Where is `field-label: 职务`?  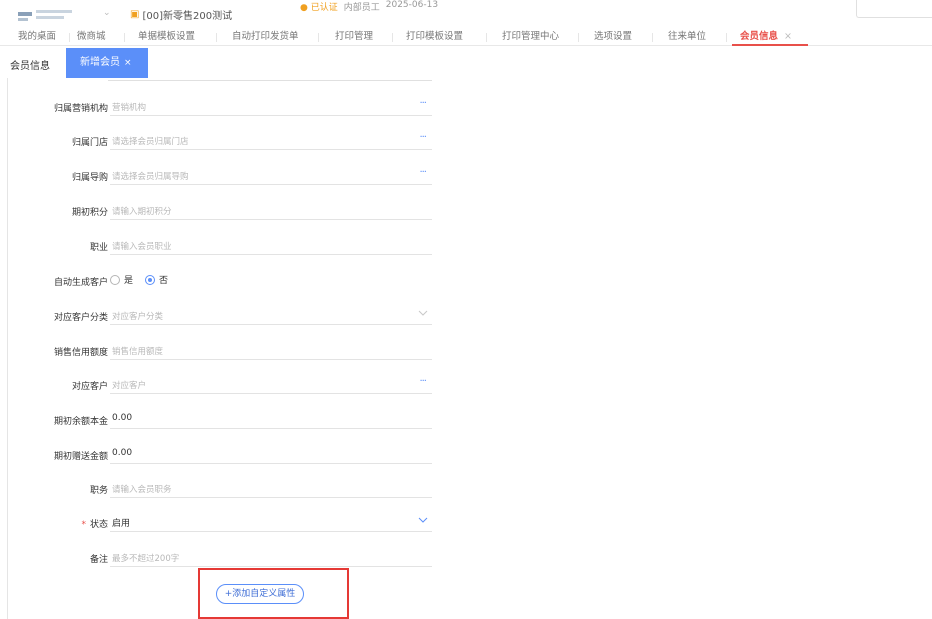
field-label: 职务 is located at coordinates (98, 491).